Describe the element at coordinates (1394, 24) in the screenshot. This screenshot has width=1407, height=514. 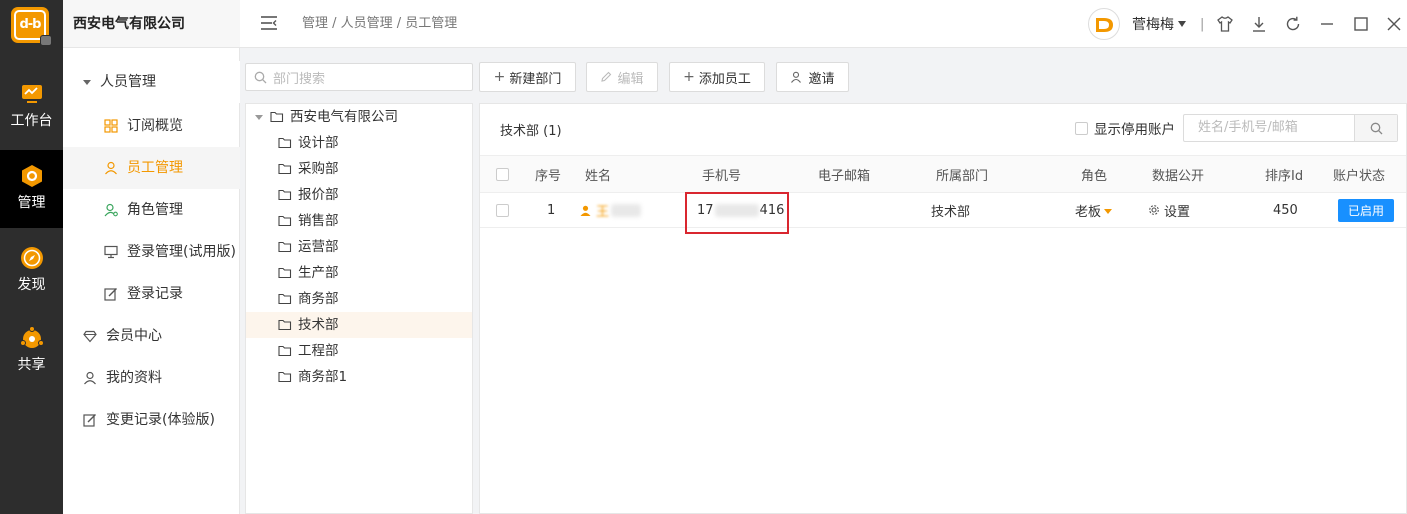
I see `close-icon` at that location.